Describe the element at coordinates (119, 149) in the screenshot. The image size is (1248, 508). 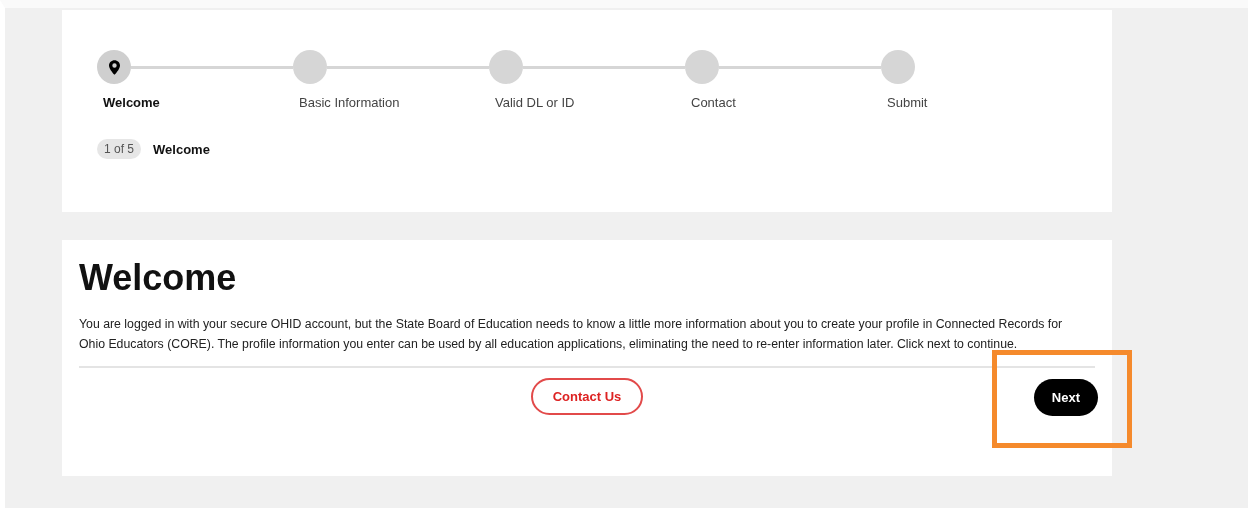
I see `step-count-badge: 1 of 5` at that location.